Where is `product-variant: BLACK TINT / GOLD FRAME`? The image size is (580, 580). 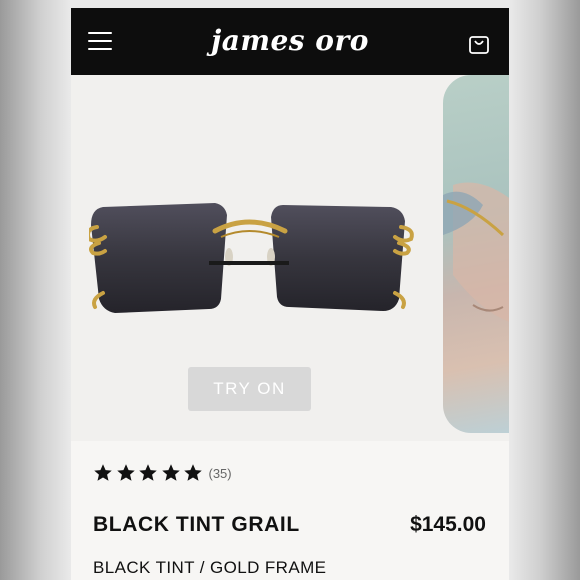
product-variant: BLACK TINT / GOLD FRAME is located at coordinates (210, 567).